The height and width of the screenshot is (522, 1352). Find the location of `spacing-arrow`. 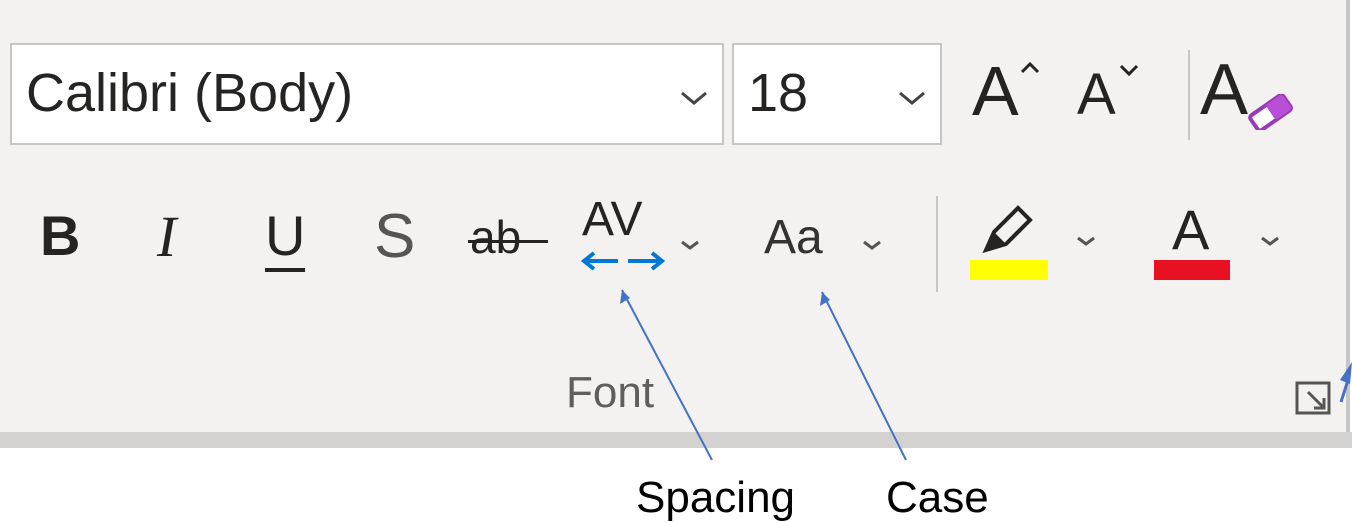

spacing-arrow is located at coordinates (667, 375).